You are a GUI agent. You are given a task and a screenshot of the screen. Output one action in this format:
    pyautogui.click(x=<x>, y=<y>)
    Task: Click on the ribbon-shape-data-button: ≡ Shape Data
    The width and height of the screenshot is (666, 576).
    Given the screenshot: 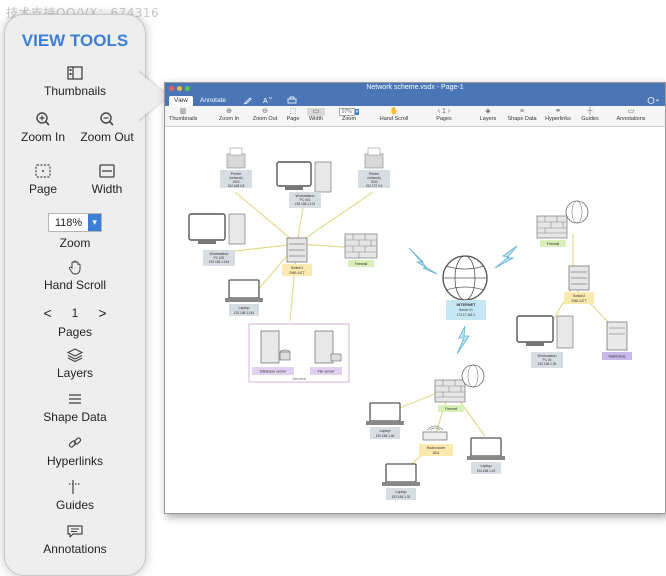 What is the action you would take?
    pyautogui.click(x=522, y=115)
    